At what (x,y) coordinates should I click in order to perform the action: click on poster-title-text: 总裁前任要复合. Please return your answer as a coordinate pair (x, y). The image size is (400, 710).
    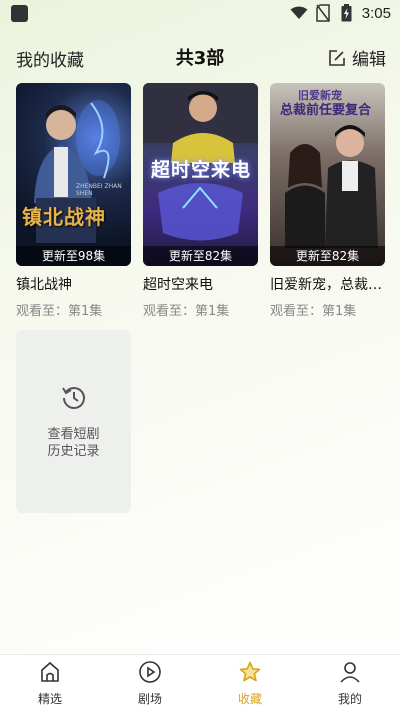
    Looking at the image, I should click on (326, 110).